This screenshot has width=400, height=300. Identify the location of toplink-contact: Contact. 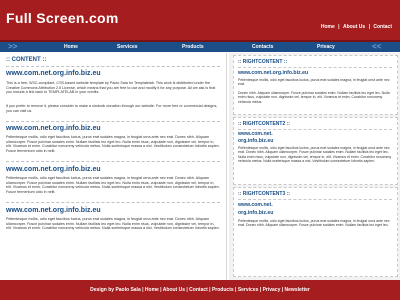
(382, 27).